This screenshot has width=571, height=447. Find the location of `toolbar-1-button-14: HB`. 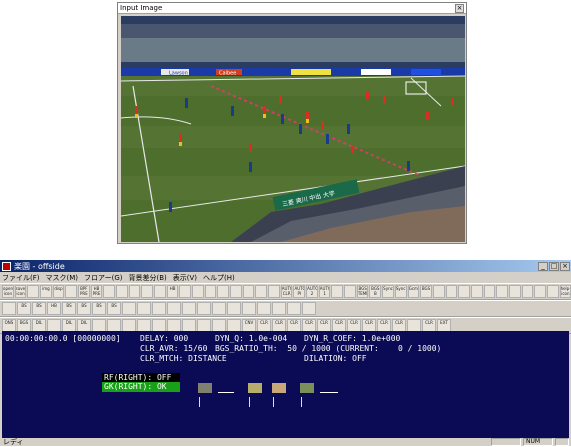

toolbar-1-button-14: HB is located at coordinates (172, 291).